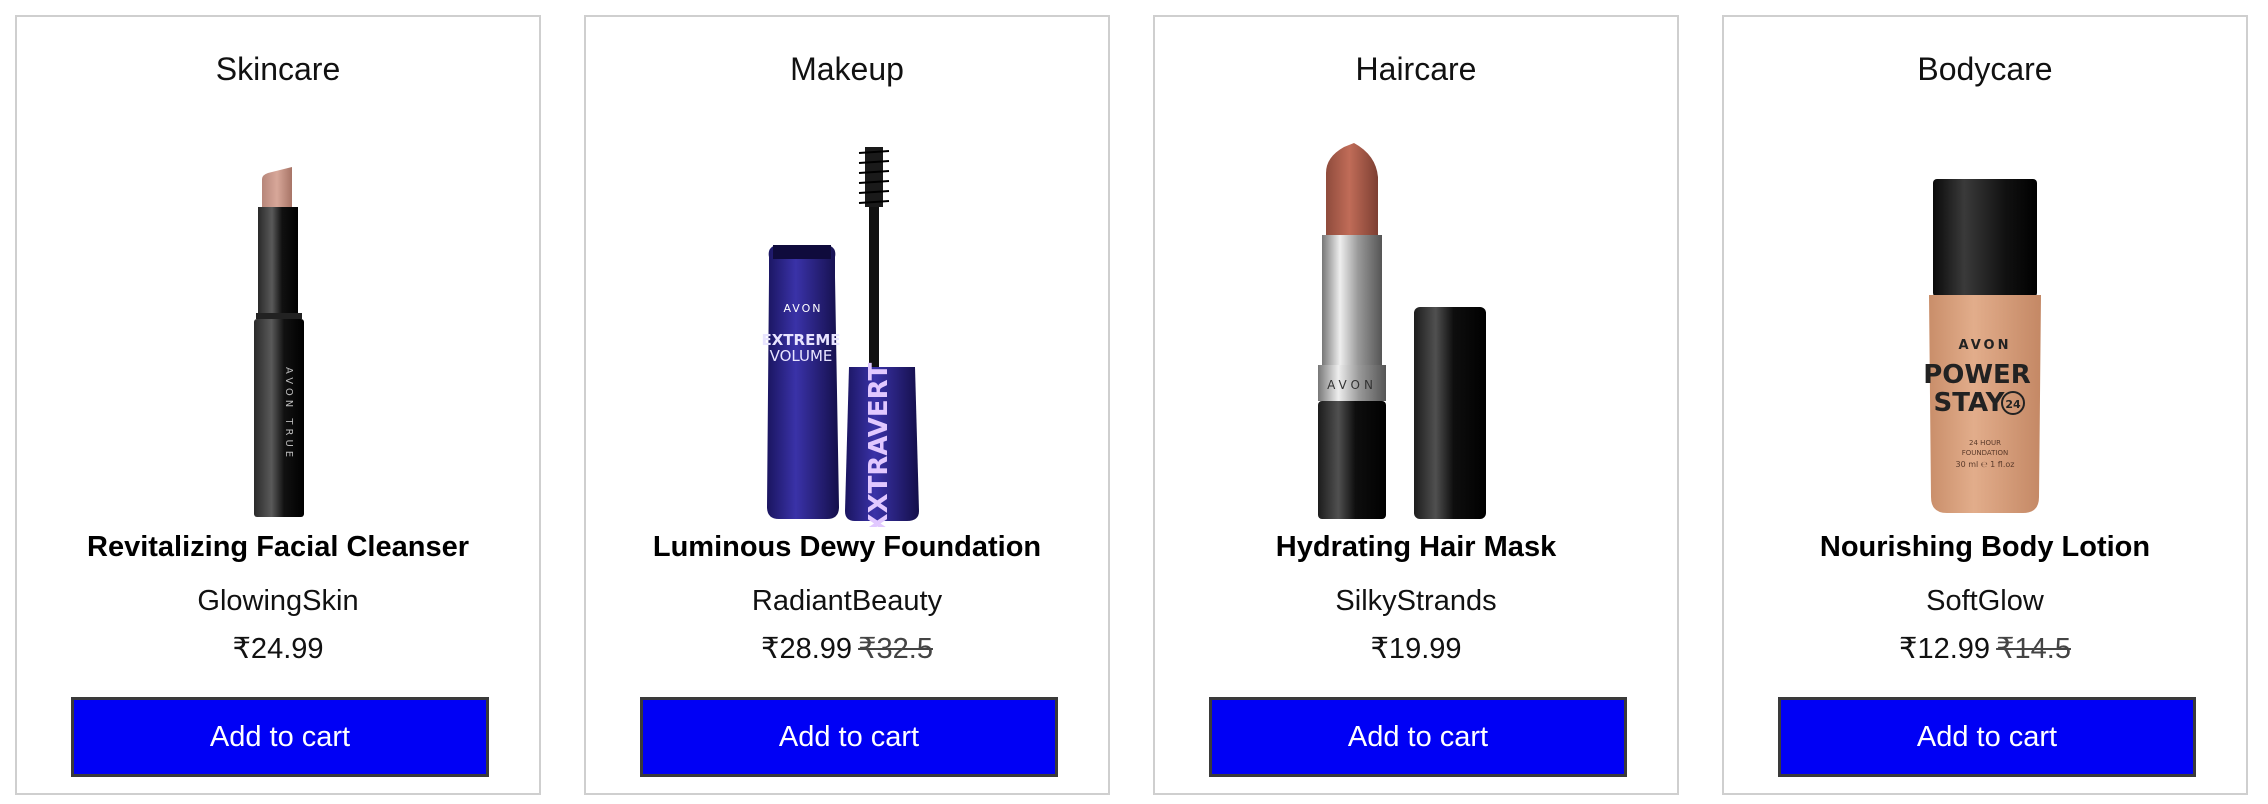 The height and width of the screenshot is (804, 2268). What do you see at coordinates (2013, 404) in the screenshot?
I see `svg-text: 24` at bounding box center [2013, 404].